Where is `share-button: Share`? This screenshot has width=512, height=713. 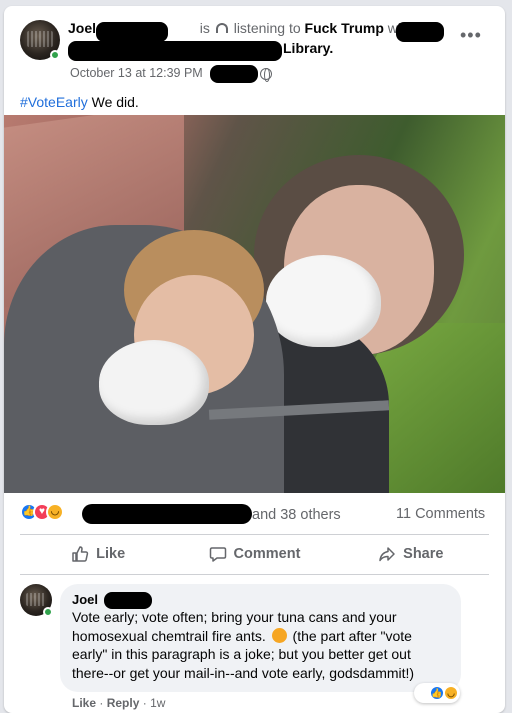
share-button: Share is located at coordinates (411, 554).